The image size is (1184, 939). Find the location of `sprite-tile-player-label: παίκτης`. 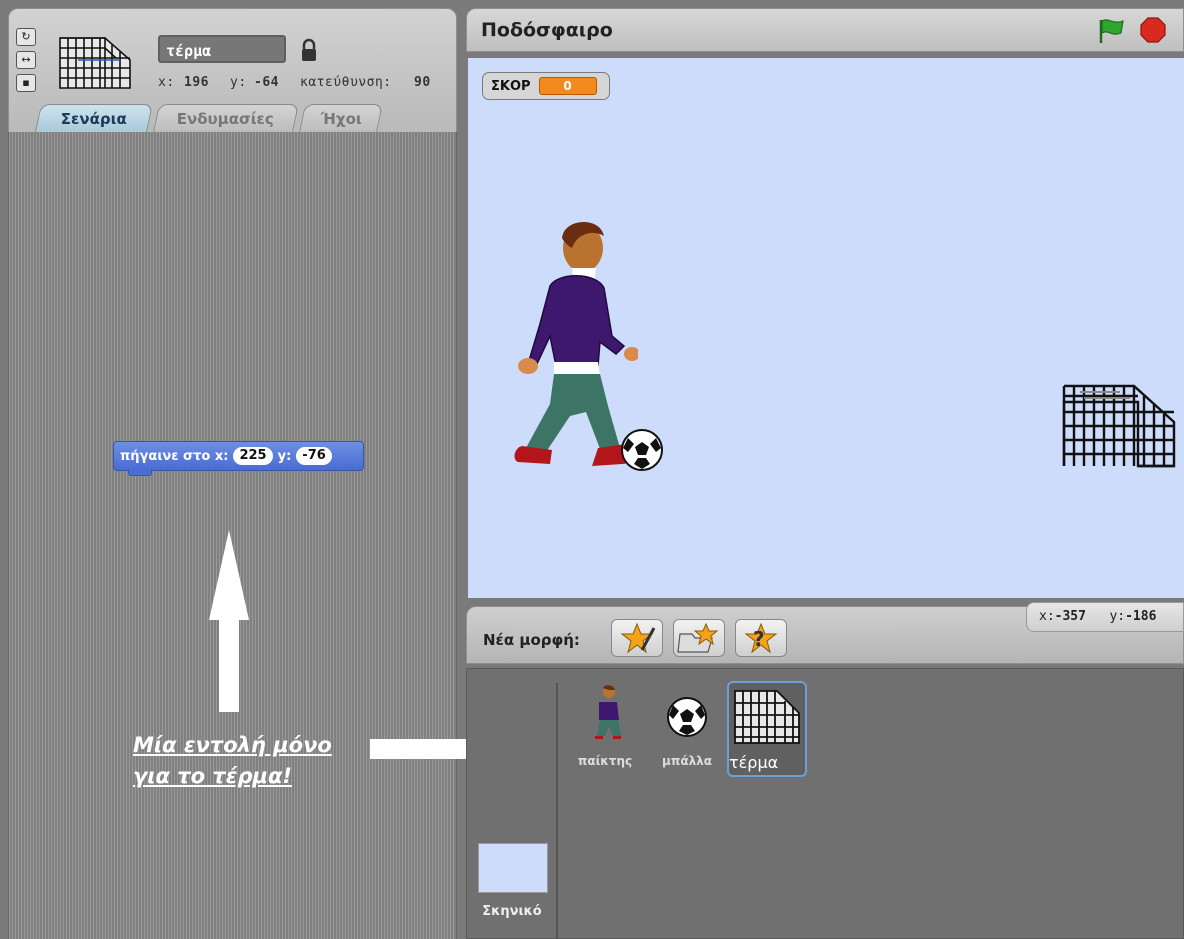

sprite-tile-player-label: παίκτης is located at coordinates (605, 761).